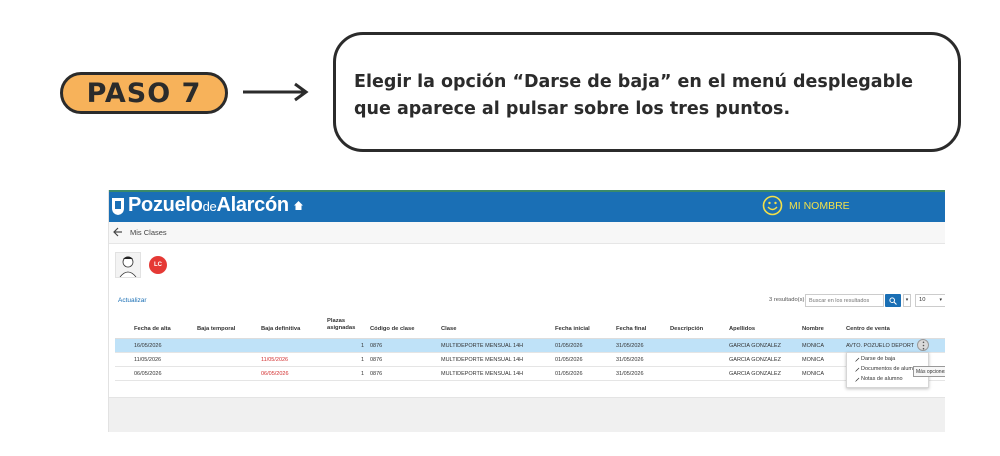 The height and width of the screenshot is (456, 1000). Describe the element at coordinates (527, 414) in the screenshot. I see `footer-bar` at that location.